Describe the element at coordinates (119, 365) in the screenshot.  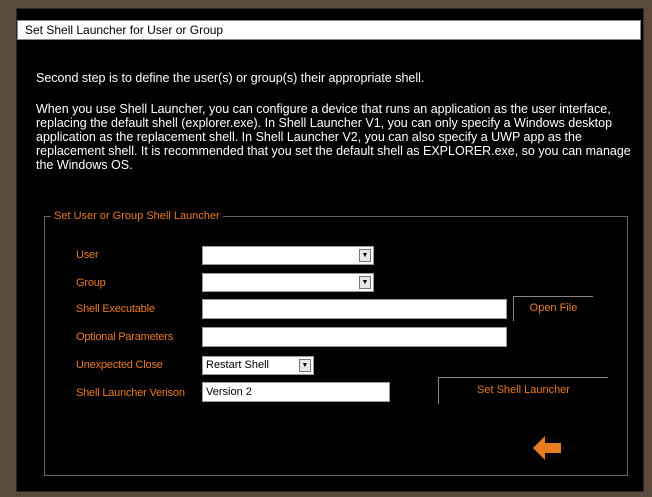
I see `unexpected-close-label: Unexpected Close` at that location.